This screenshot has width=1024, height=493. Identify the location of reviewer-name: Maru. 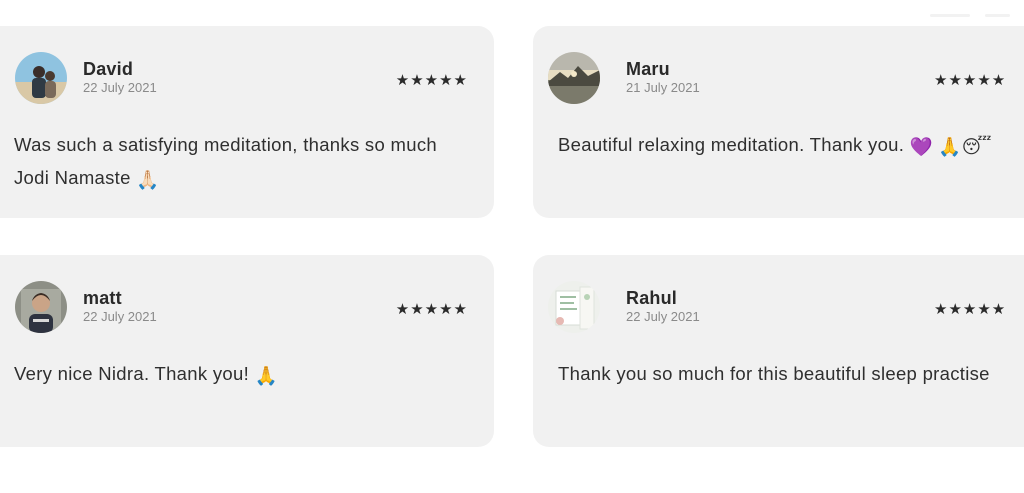
(648, 69).